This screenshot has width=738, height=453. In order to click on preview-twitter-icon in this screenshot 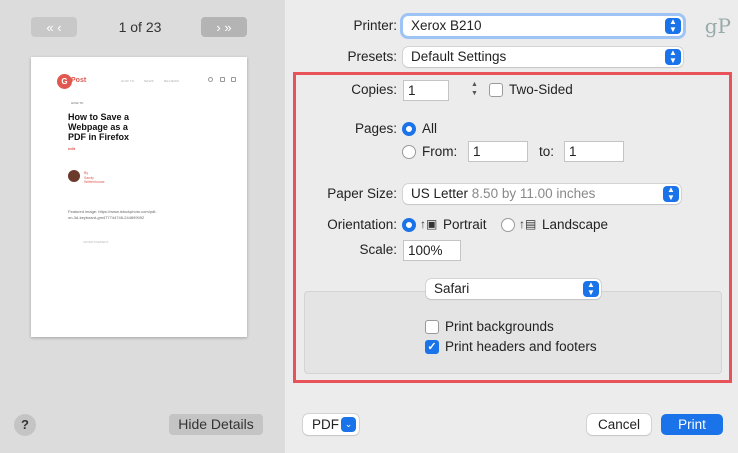, I will do `click(233, 79)`.